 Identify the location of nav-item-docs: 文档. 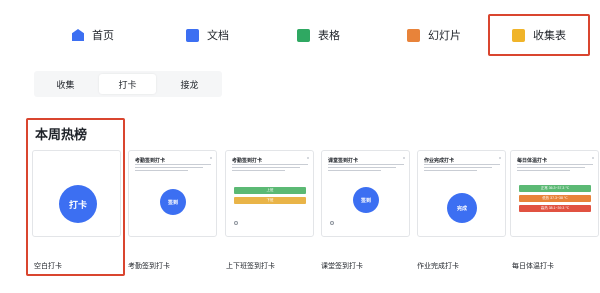
(207, 35).